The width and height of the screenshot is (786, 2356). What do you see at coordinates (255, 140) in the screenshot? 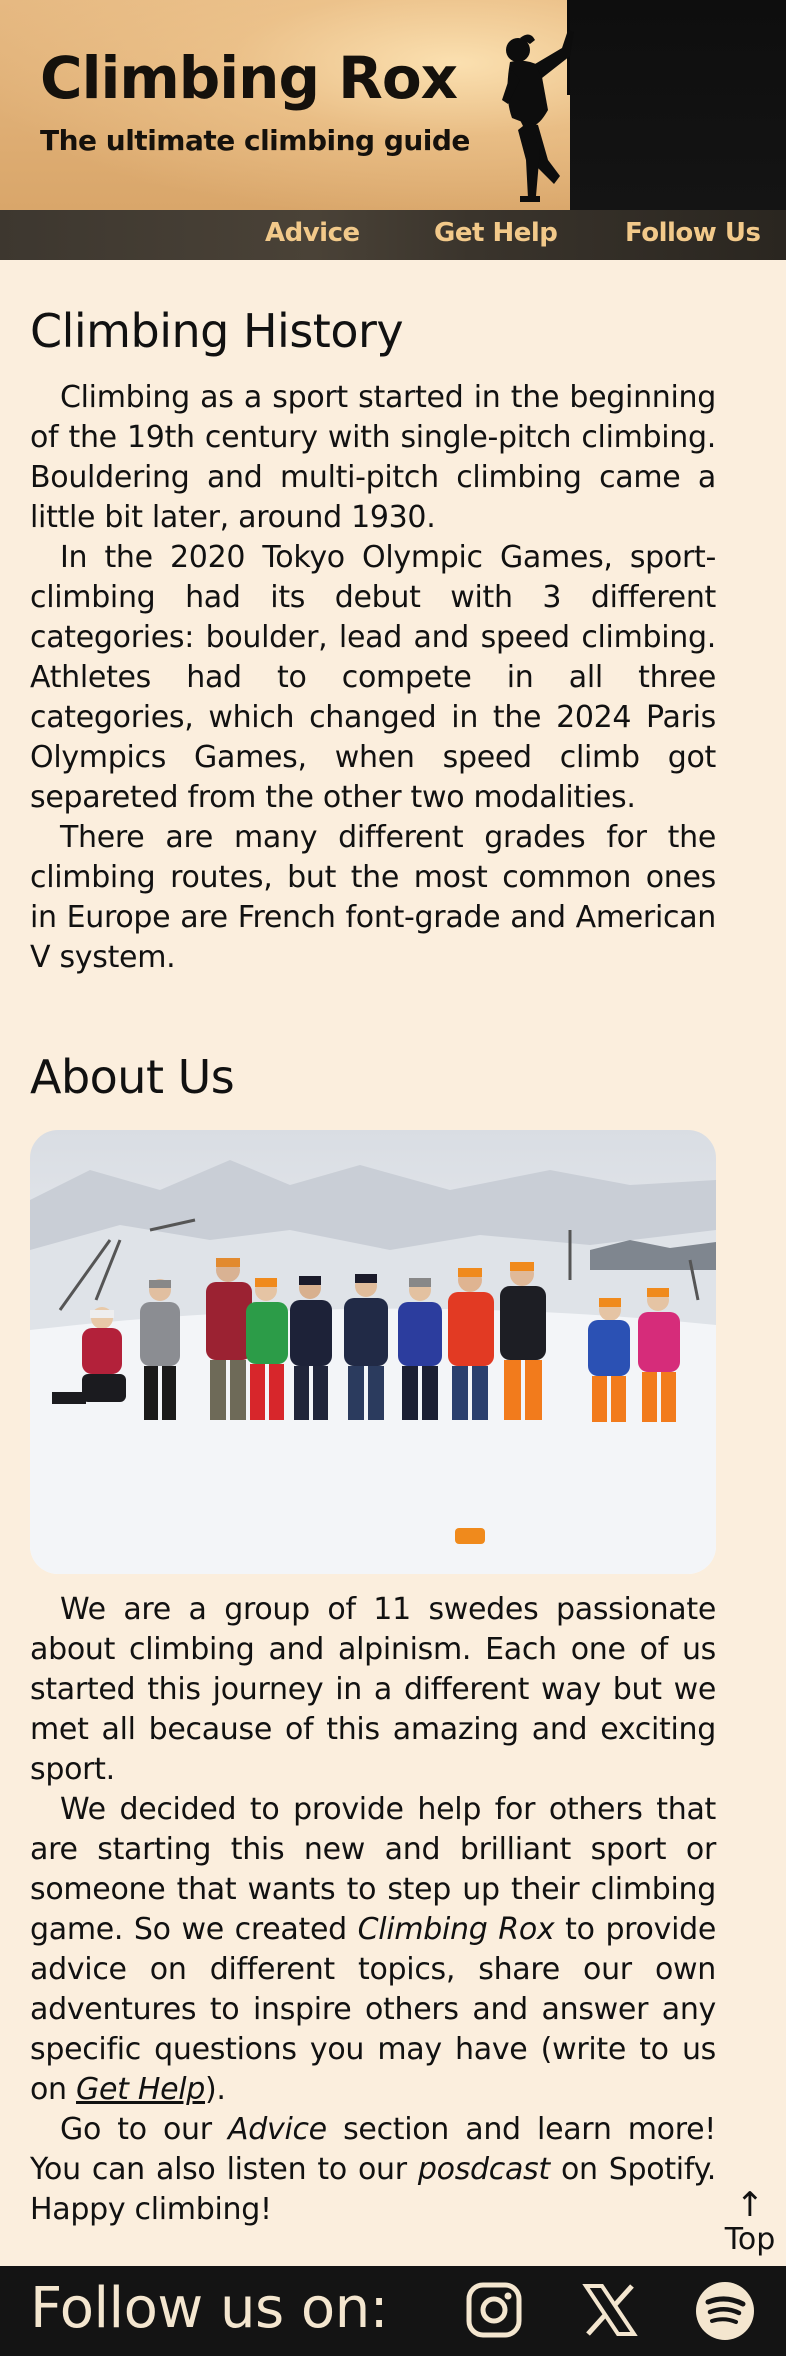
I see `site-subtitle: The ultimate climbing guide` at bounding box center [255, 140].